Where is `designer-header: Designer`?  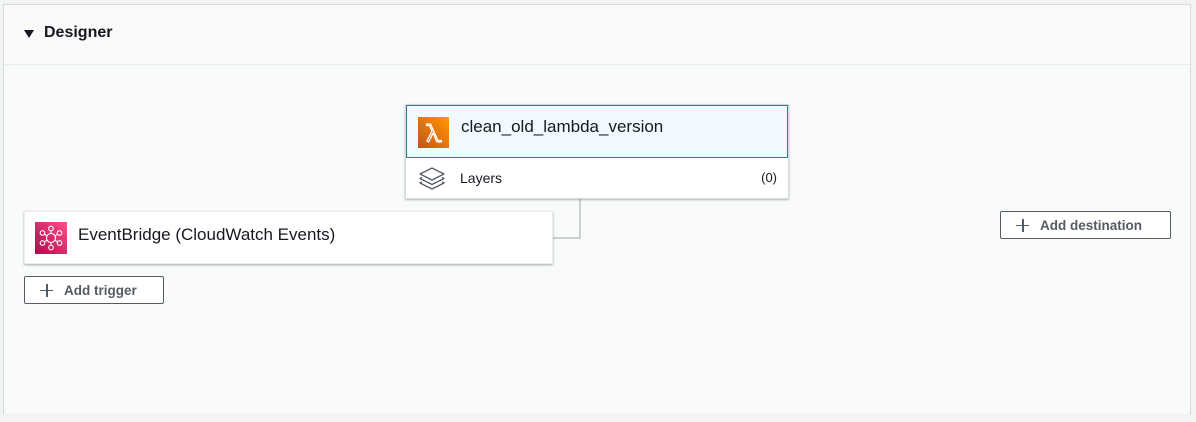 designer-header: Designer is located at coordinates (597, 35).